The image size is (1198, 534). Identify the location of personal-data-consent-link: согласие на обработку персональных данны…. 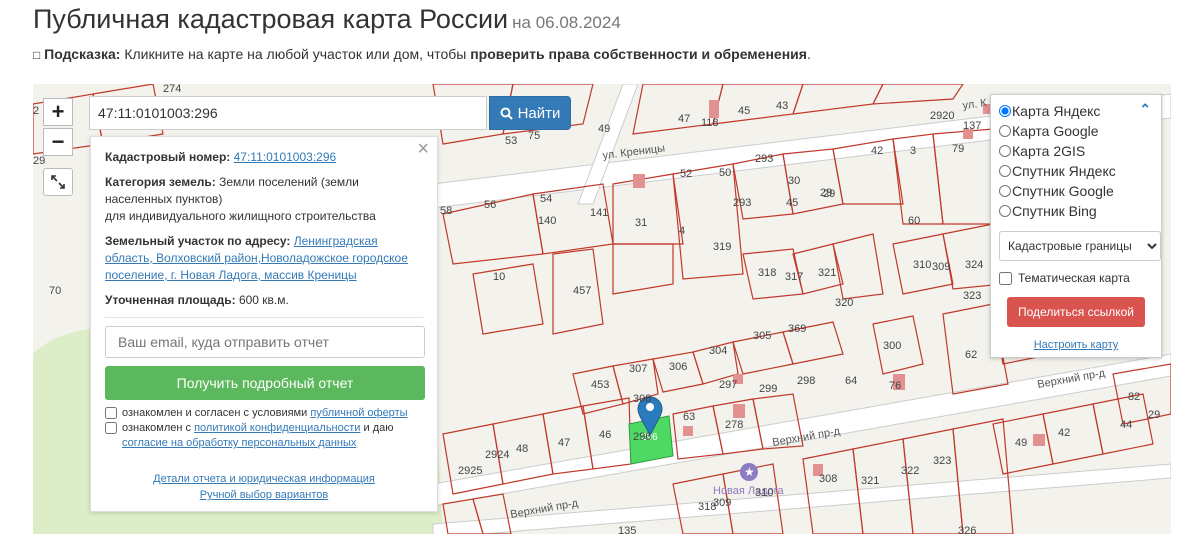
(239, 443).